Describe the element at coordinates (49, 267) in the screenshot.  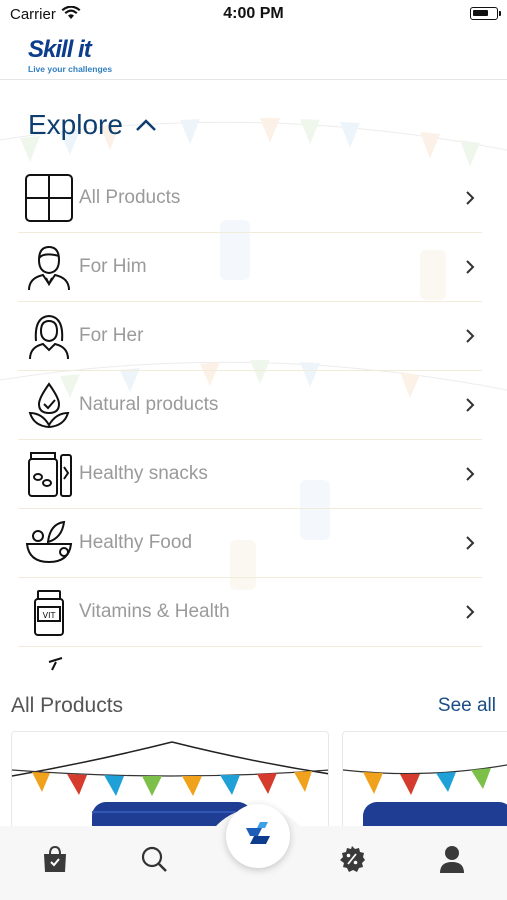
I see `man-icon` at that location.